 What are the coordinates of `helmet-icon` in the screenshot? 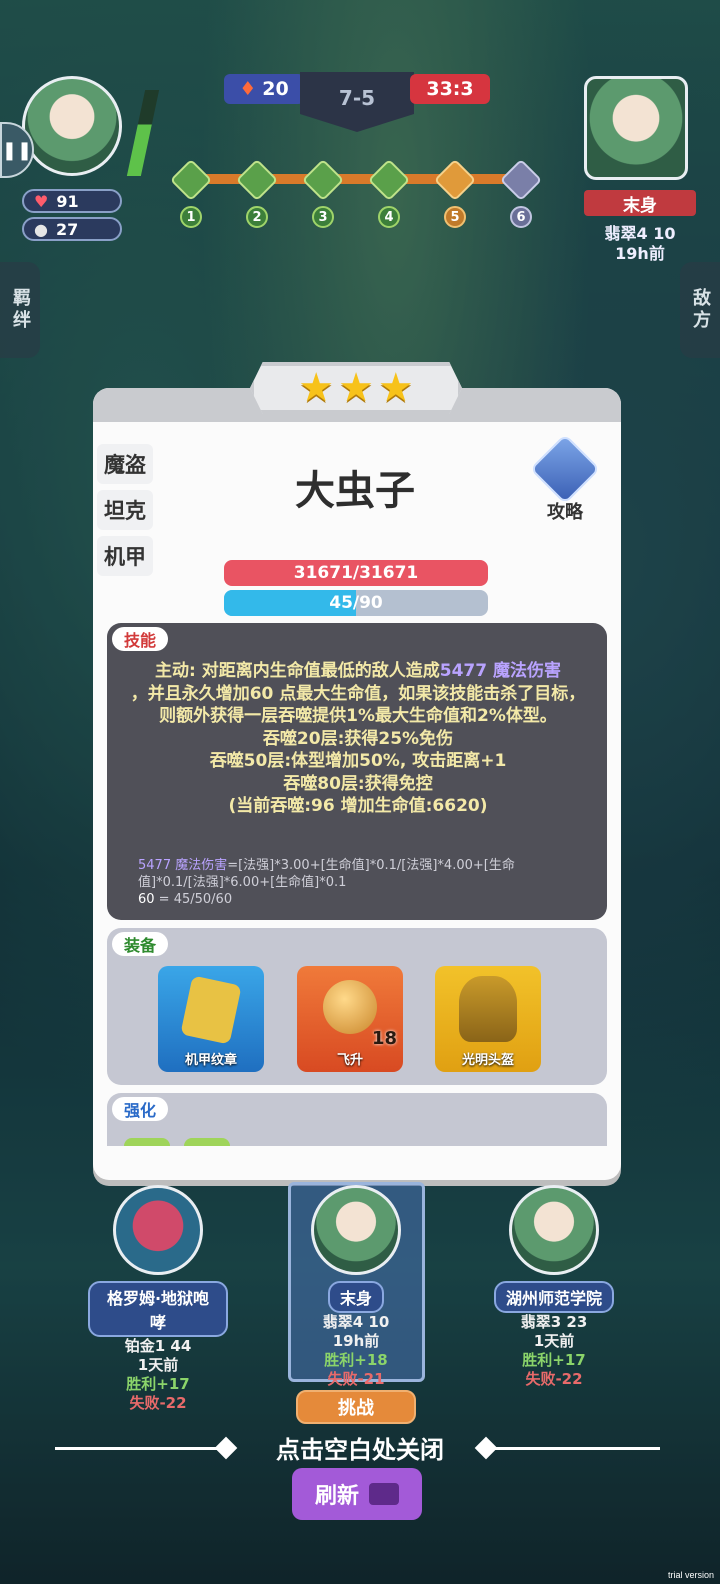 It's located at (488, 1009).